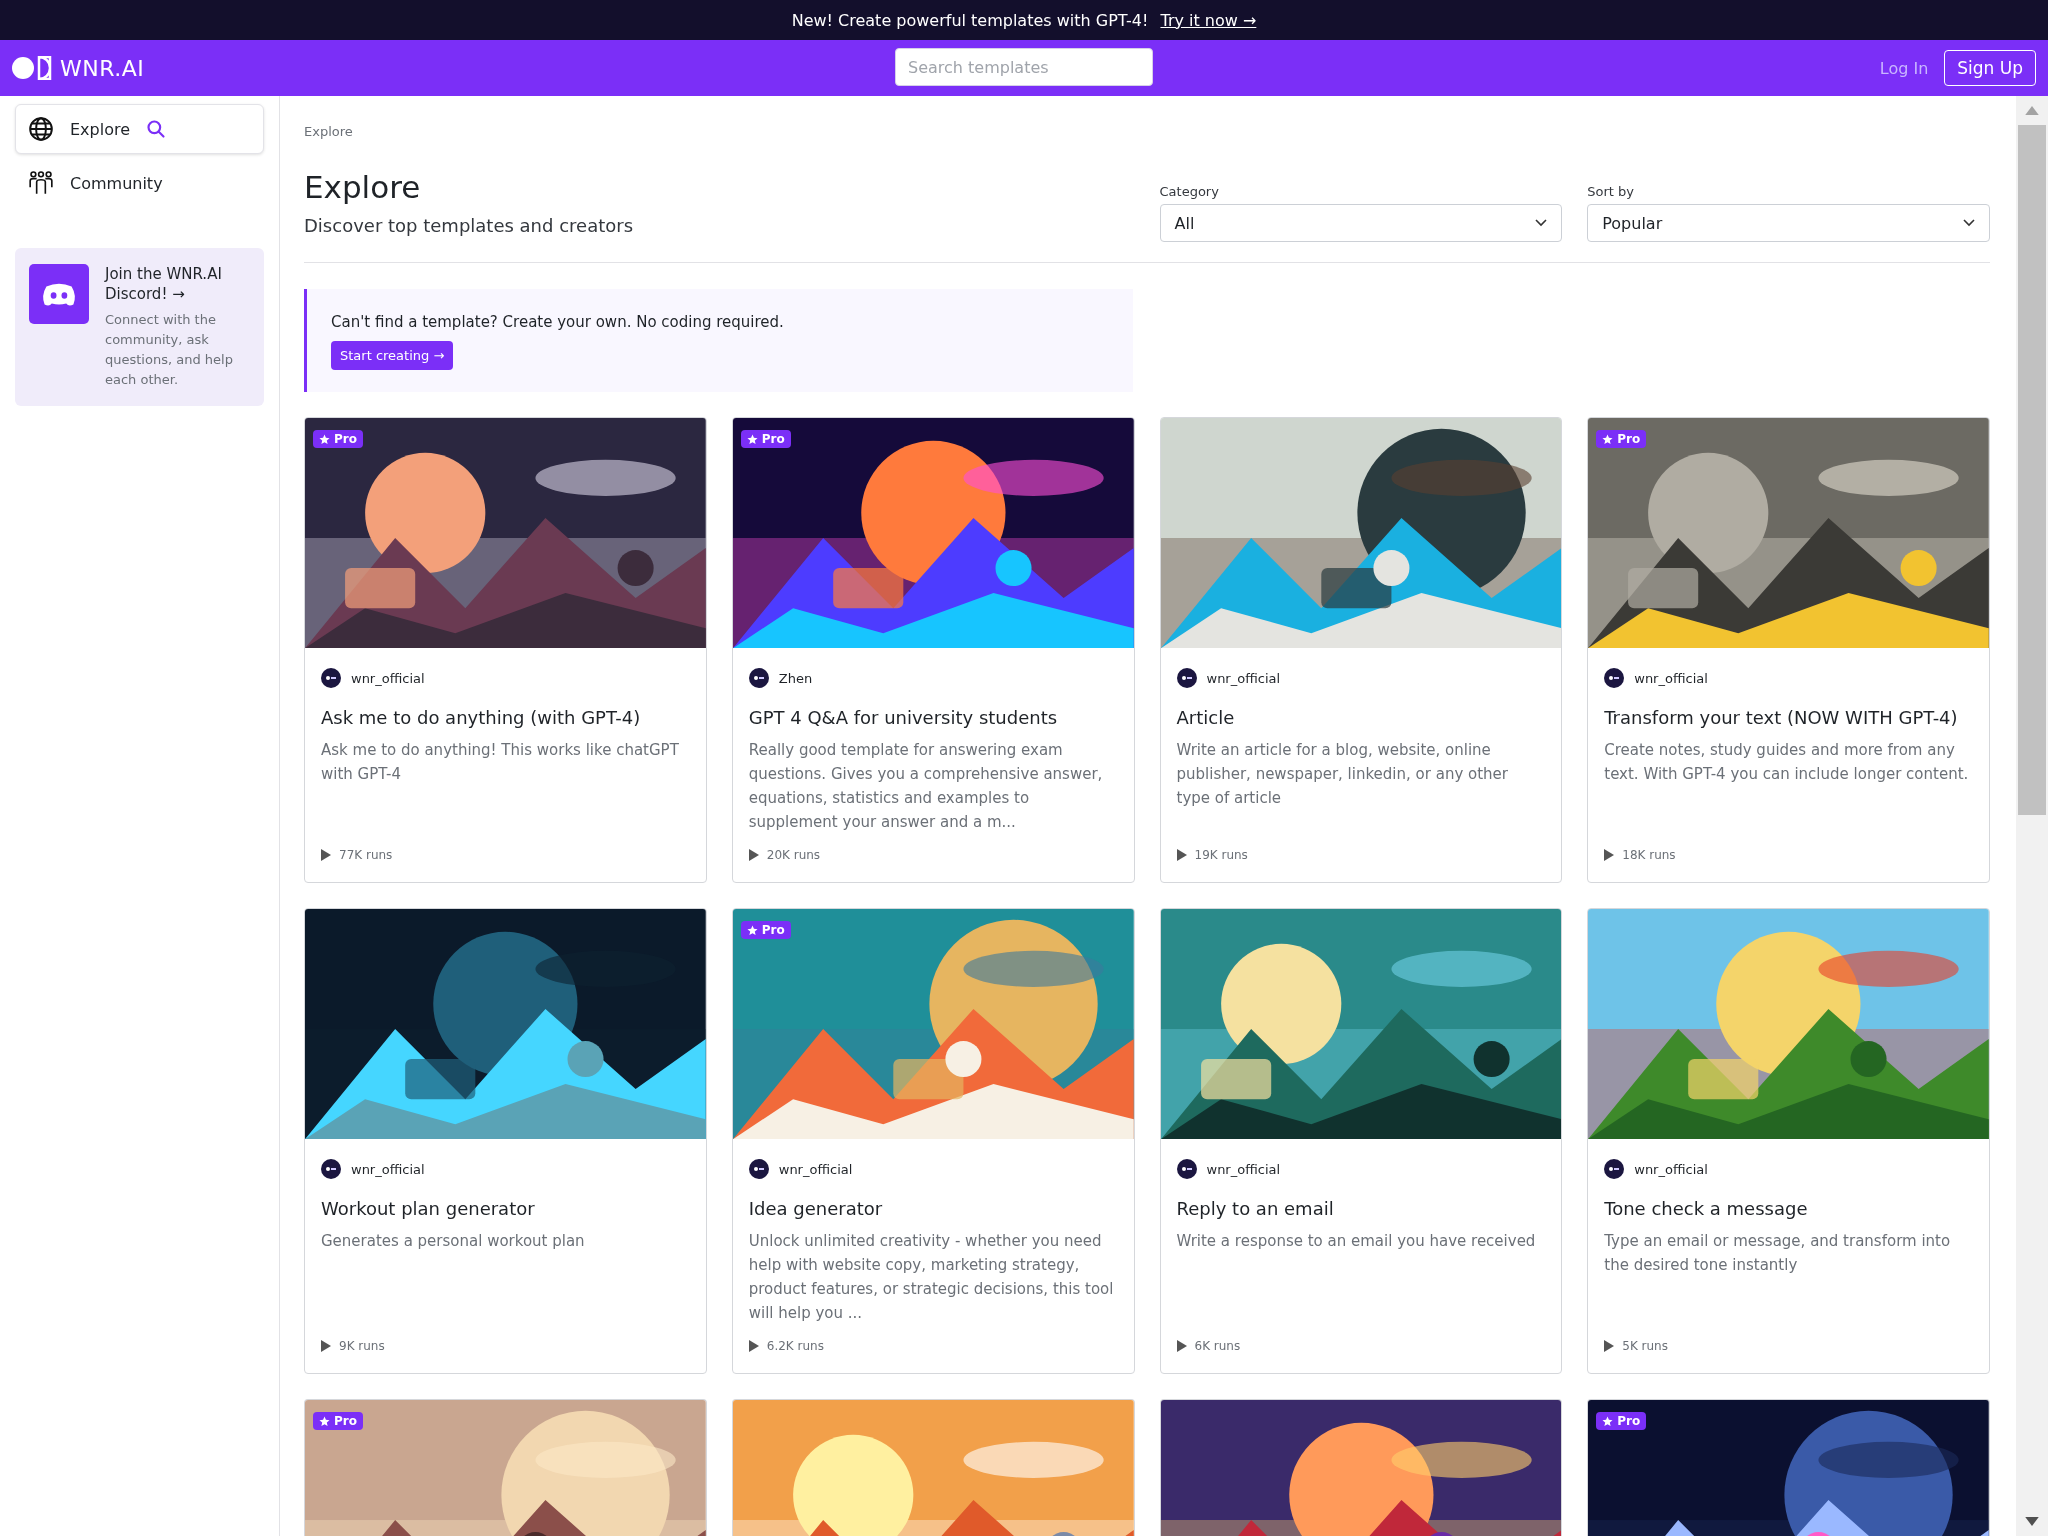 This screenshot has height=1536, width=2048. Describe the element at coordinates (1649, 855) in the screenshot. I see `run-count: 18K runs` at that location.